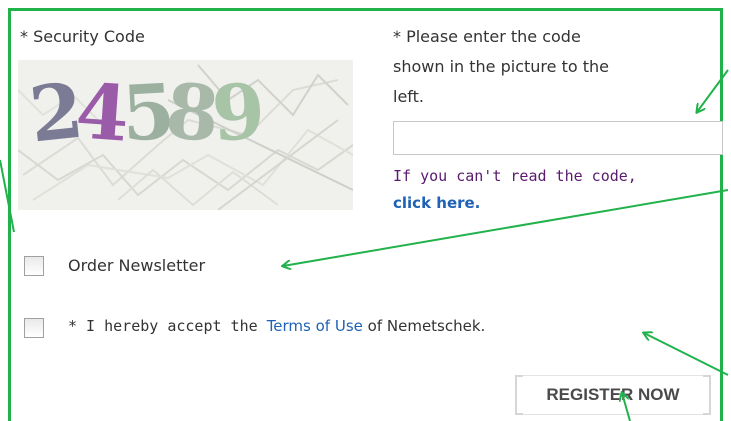  Describe the element at coordinates (137, 265) in the screenshot. I see `newsletter-label: Order Newsletter` at that location.